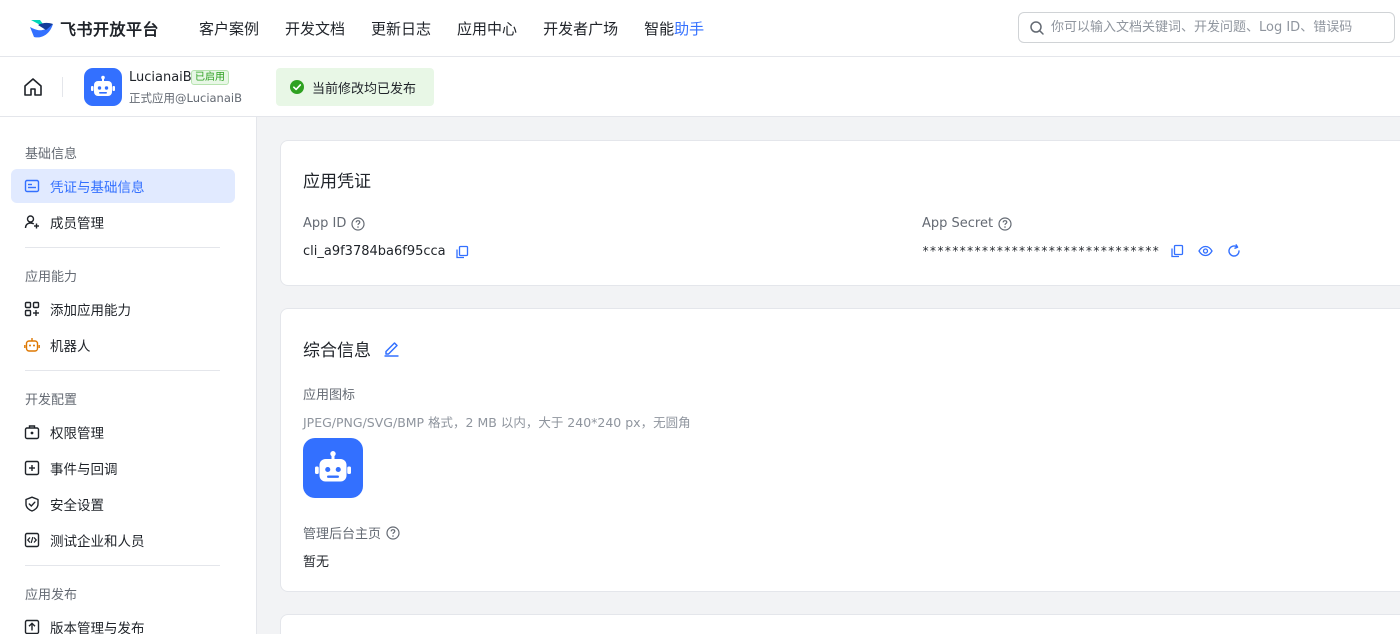 The height and width of the screenshot is (634, 1400). I want to click on sidebar-item-label: 测试企业和人员, so click(97, 542).